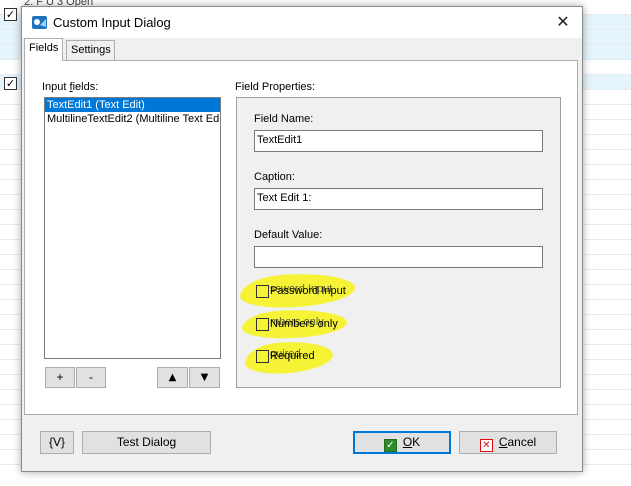 Image resolution: width=631 pixels, height=486 pixels. What do you see at coordinates (90, 50) in the screenshot?
I see `tab-settings: Settings` at bounding box center [90, 50].